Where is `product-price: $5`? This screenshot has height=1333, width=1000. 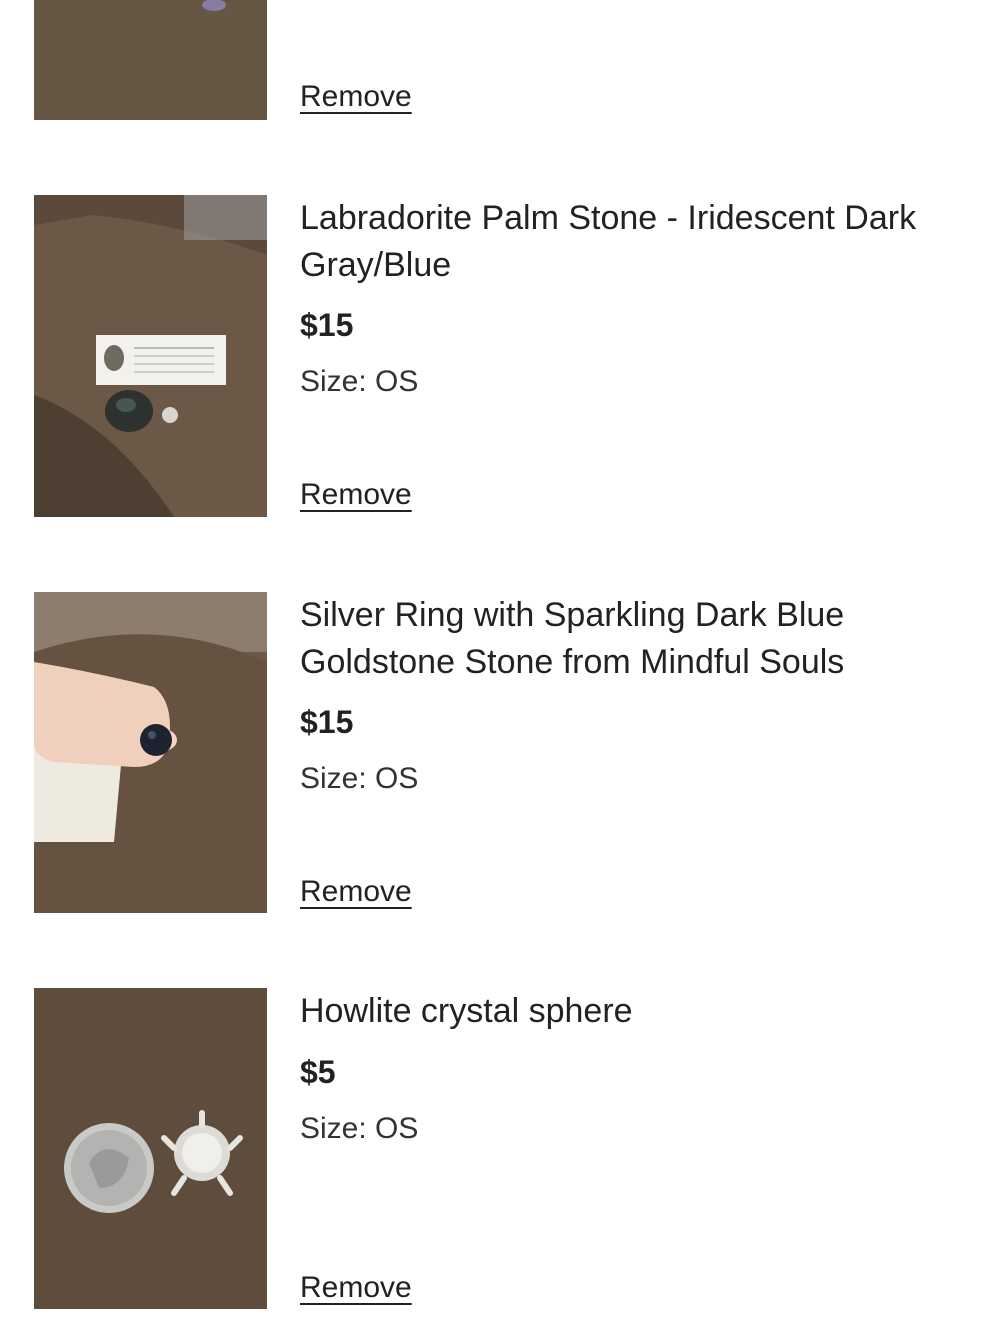
product-price: $5 is located at coordinates (318, 1072).